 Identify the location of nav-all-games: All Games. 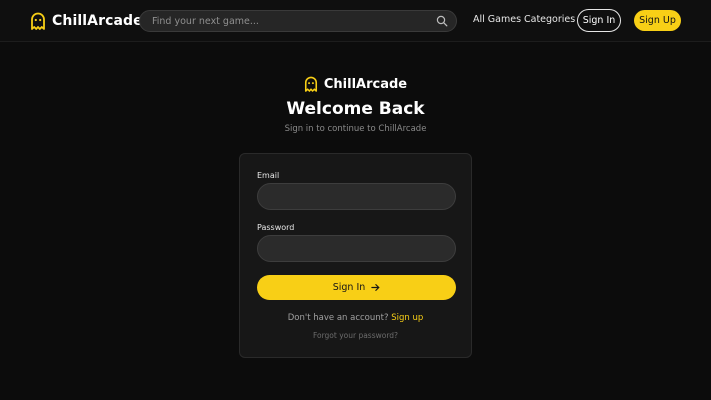
(497, 19).